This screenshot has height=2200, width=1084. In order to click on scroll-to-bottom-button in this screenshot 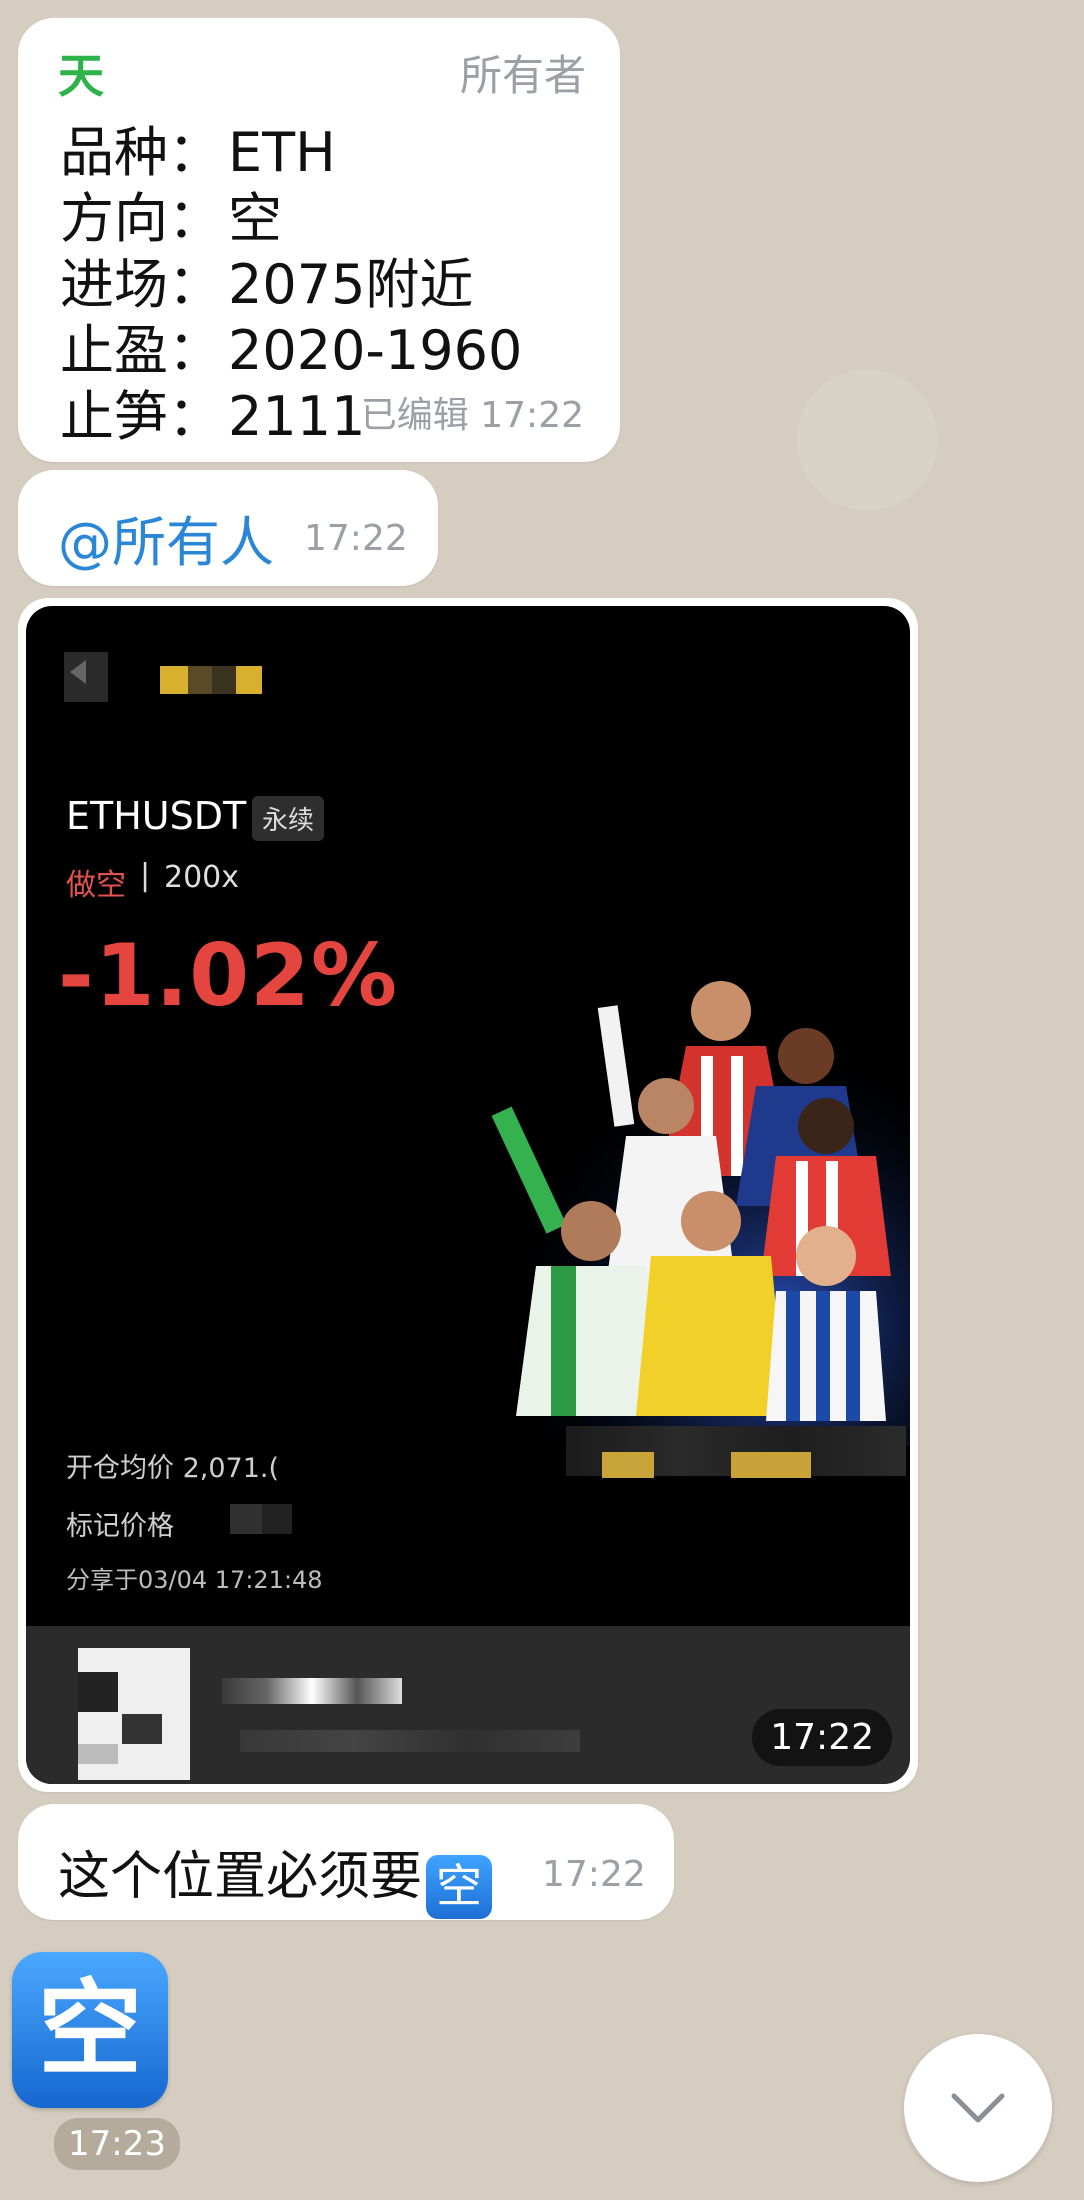, I will do `click(978, 2108)`.